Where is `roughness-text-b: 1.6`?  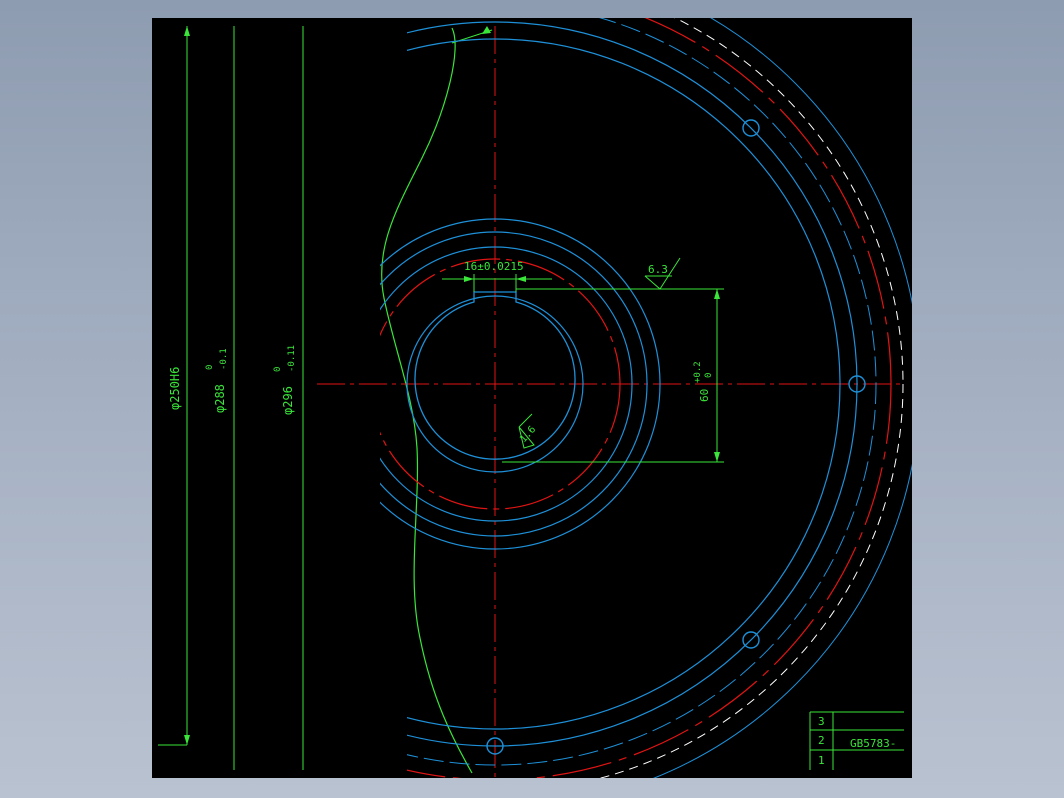 roughness-text-b: 1.6 is located at coordinates (528, 434).